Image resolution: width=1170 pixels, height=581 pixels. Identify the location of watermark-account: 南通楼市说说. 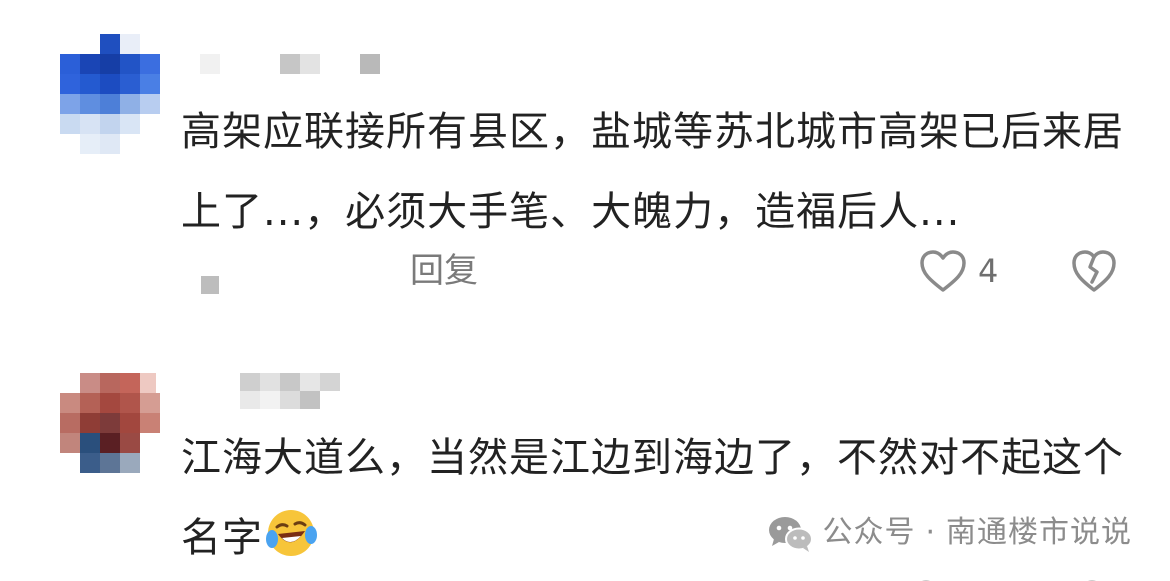
(1039, 532).